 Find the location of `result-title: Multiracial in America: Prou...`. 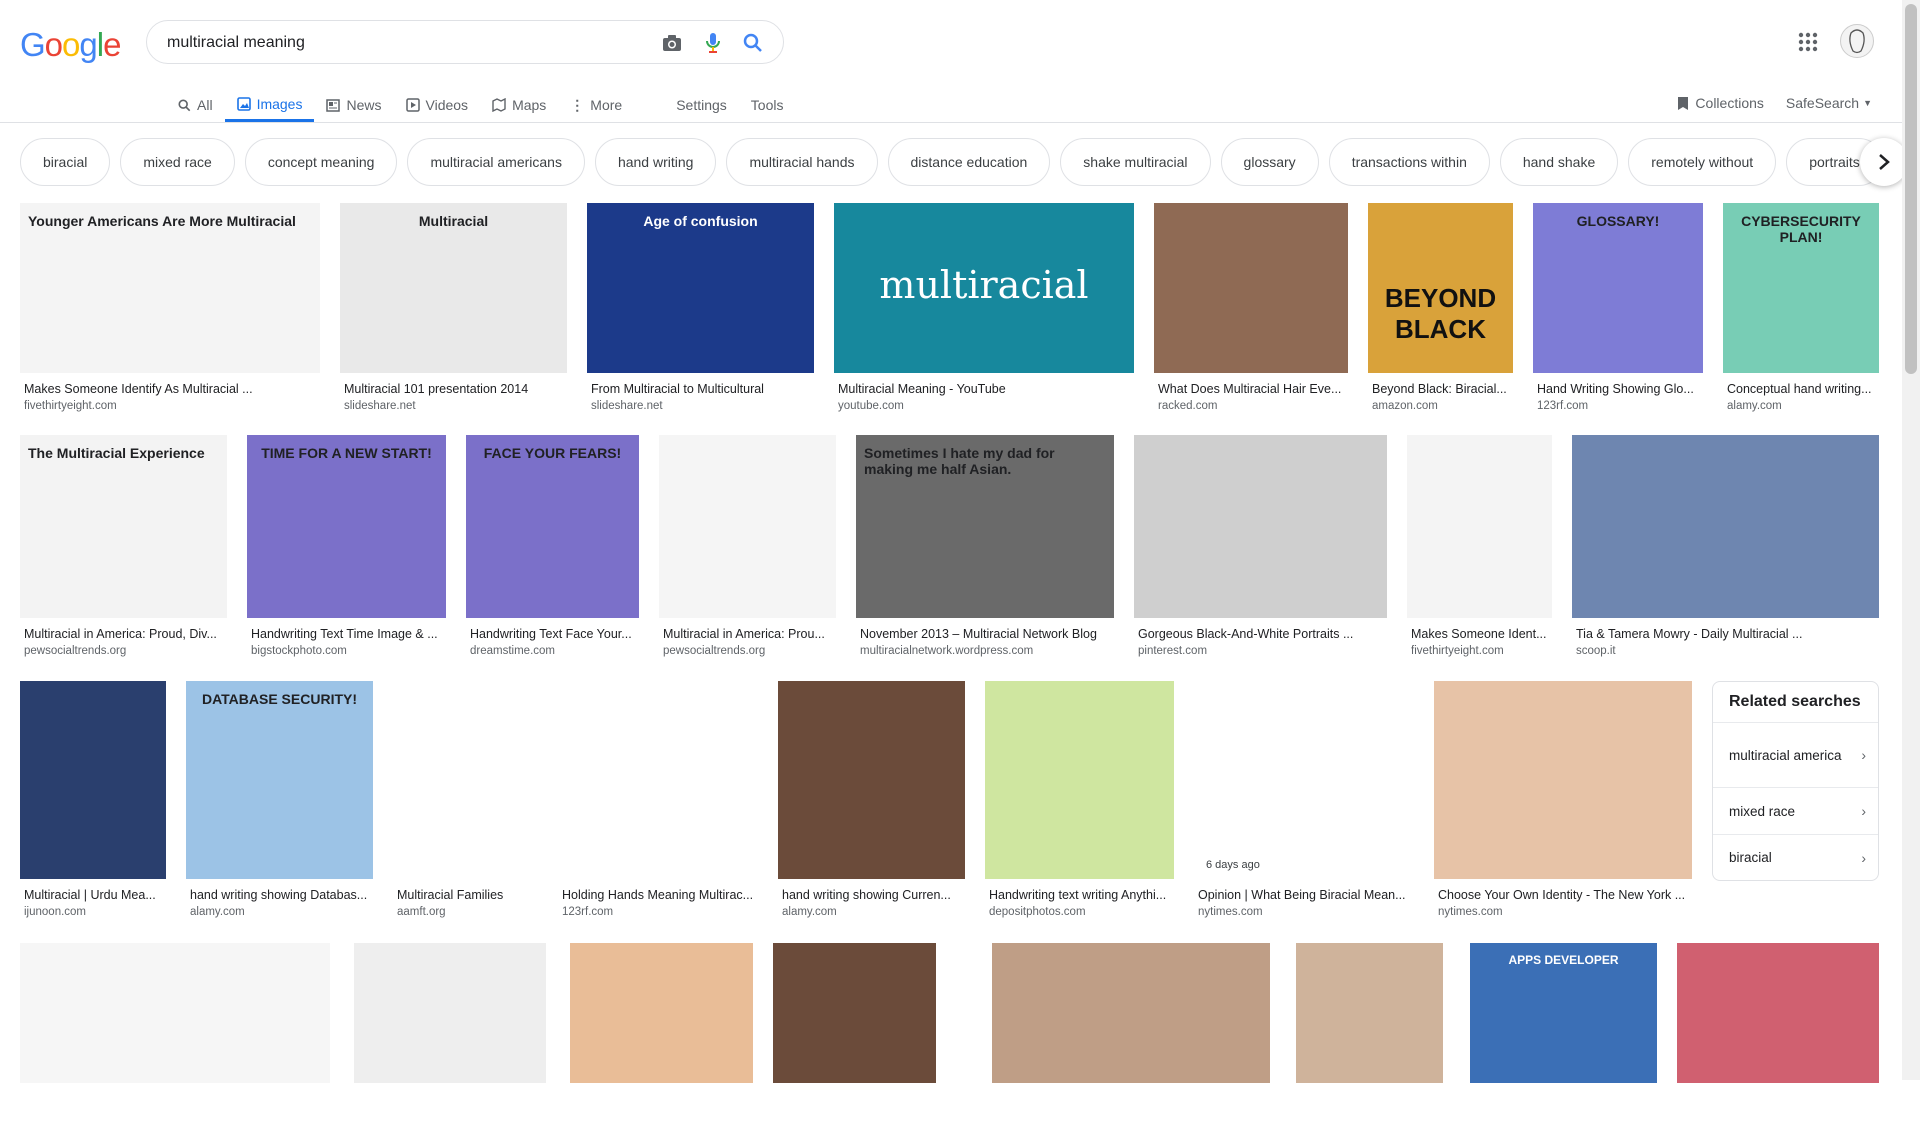

result-title: Multiracial in America: Prou... is located at coordinates (747, 634).